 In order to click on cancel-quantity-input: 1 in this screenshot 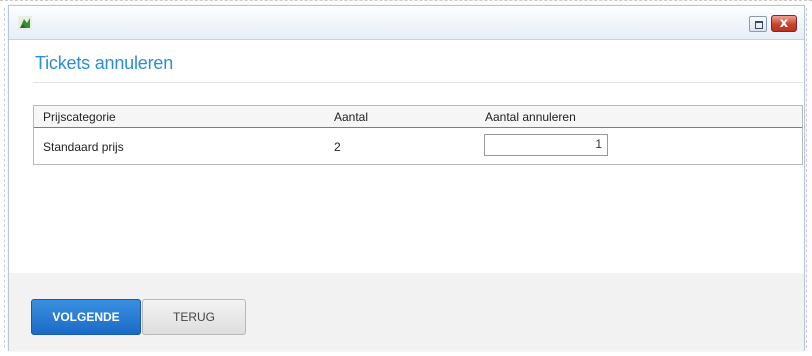, I will do `click(546, 145)`.